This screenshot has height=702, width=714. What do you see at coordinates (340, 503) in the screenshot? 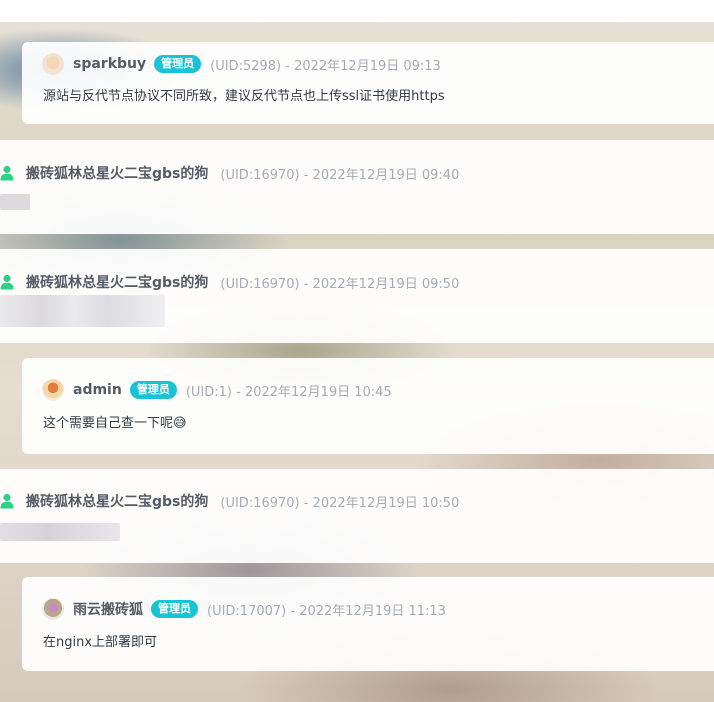
I see `comment-meta: (UID:16970) - 2022年12月19日 10:50` at bounding box center [340, 503].